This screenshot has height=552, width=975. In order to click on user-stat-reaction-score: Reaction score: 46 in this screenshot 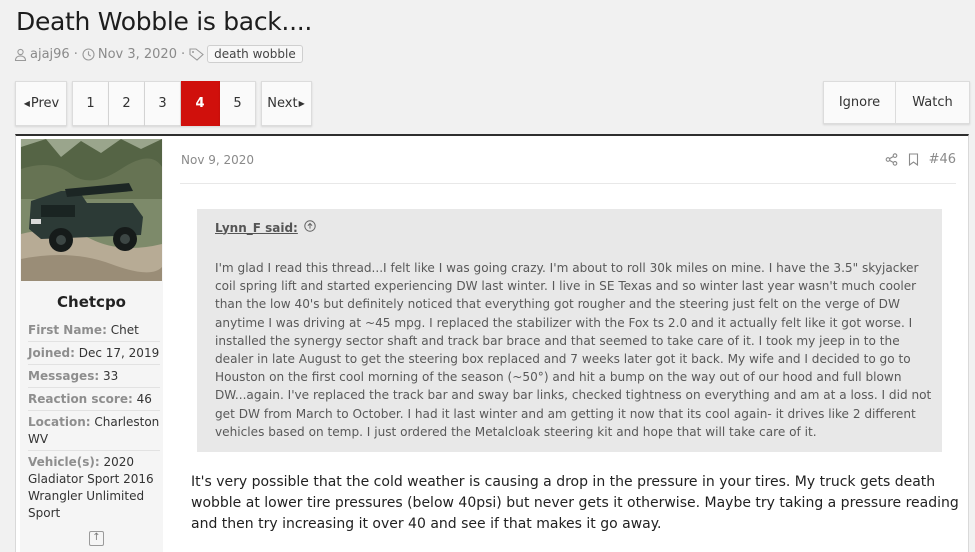, I will do `click(94, 399)`.